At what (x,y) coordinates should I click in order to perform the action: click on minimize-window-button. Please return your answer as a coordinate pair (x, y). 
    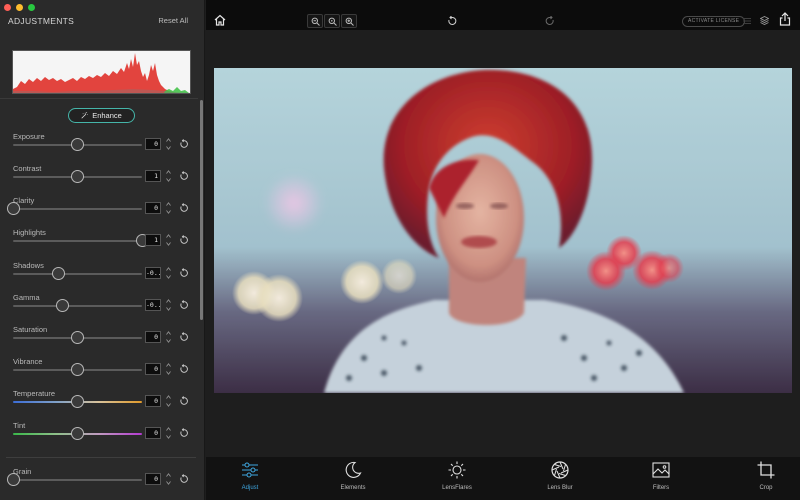
    Looking at the image, I should click on (19, 7).